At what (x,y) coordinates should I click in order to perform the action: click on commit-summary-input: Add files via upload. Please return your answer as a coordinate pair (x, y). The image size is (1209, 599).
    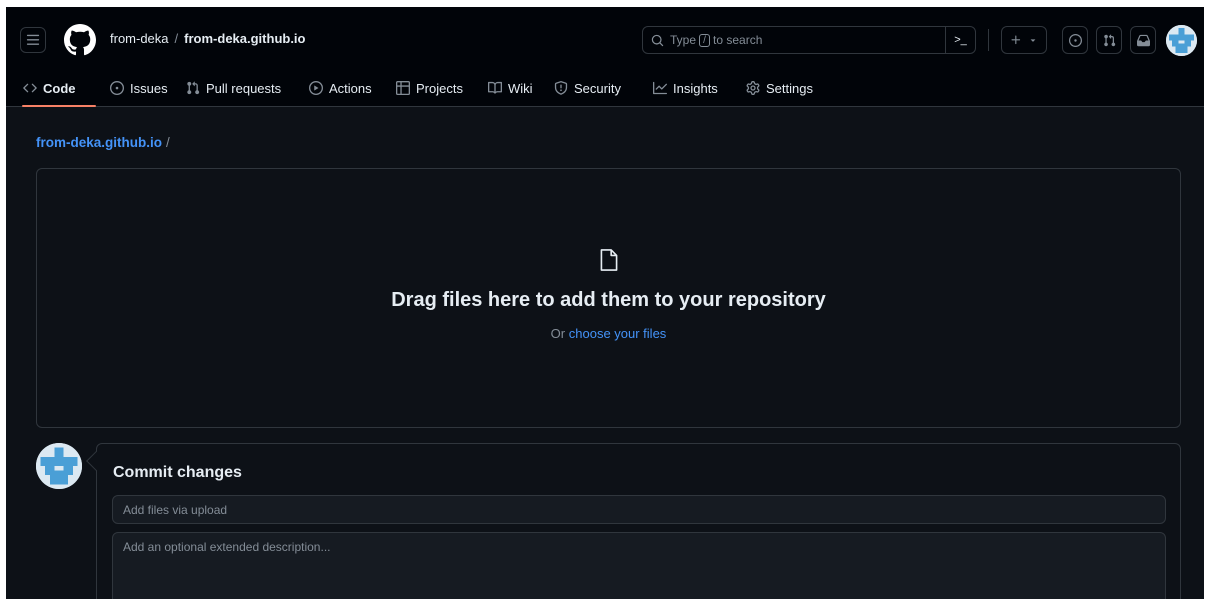
    Looking at the image, I should click on (639, 509).